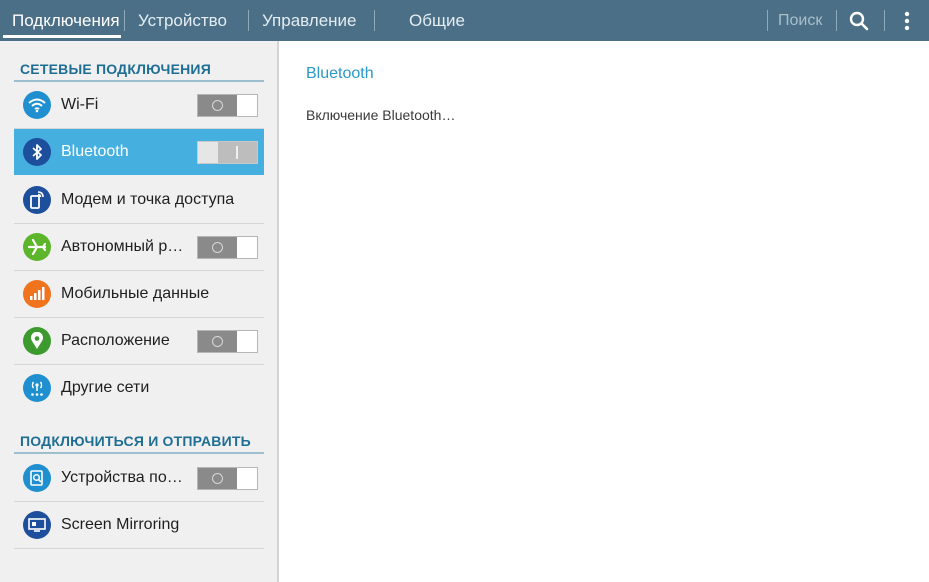 The height and width of the screenshot is (582, 929). What do you see at coordinates (37, 105) in the screenshot?
I see `wifi-icon` at bounding box center [37, 105].